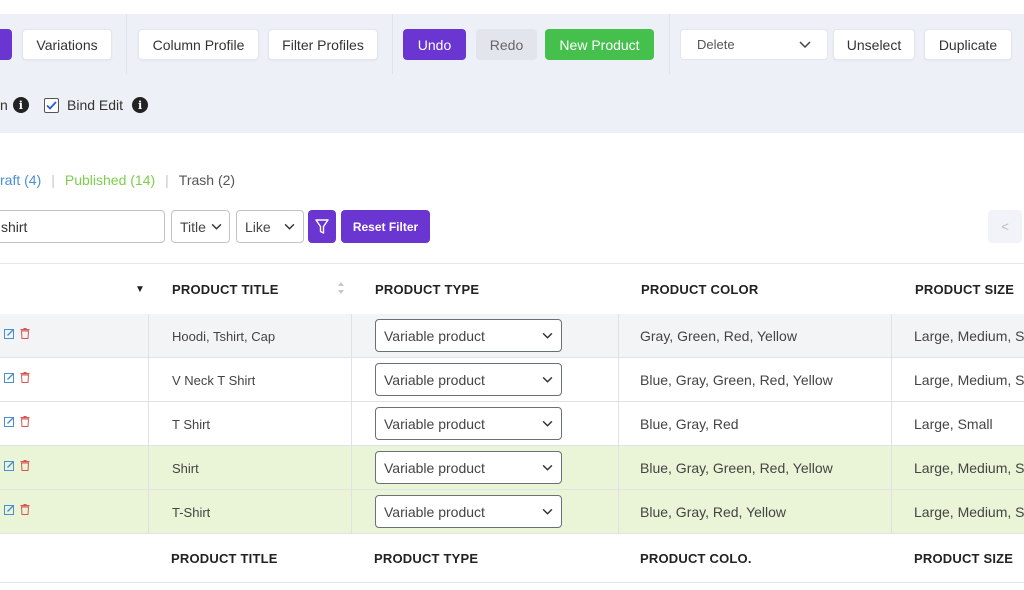  I want to click on filter-profiles-button: Filter Profiles, so click(323, 44).